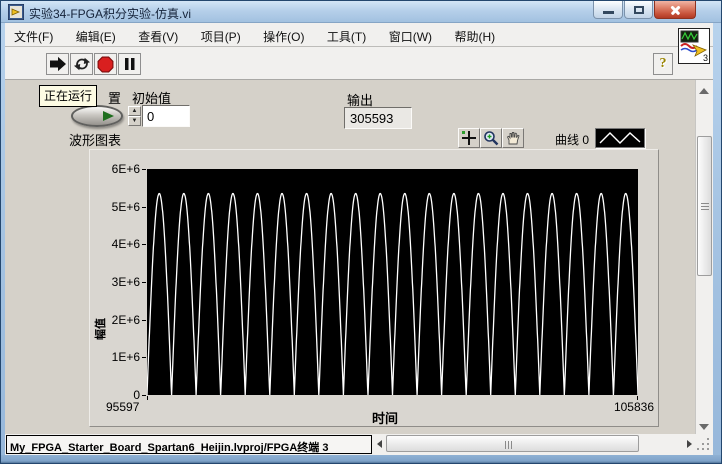 This screenshot has width=722, height=464. I want to click on vertical-scrollbar, so click(704, 257).